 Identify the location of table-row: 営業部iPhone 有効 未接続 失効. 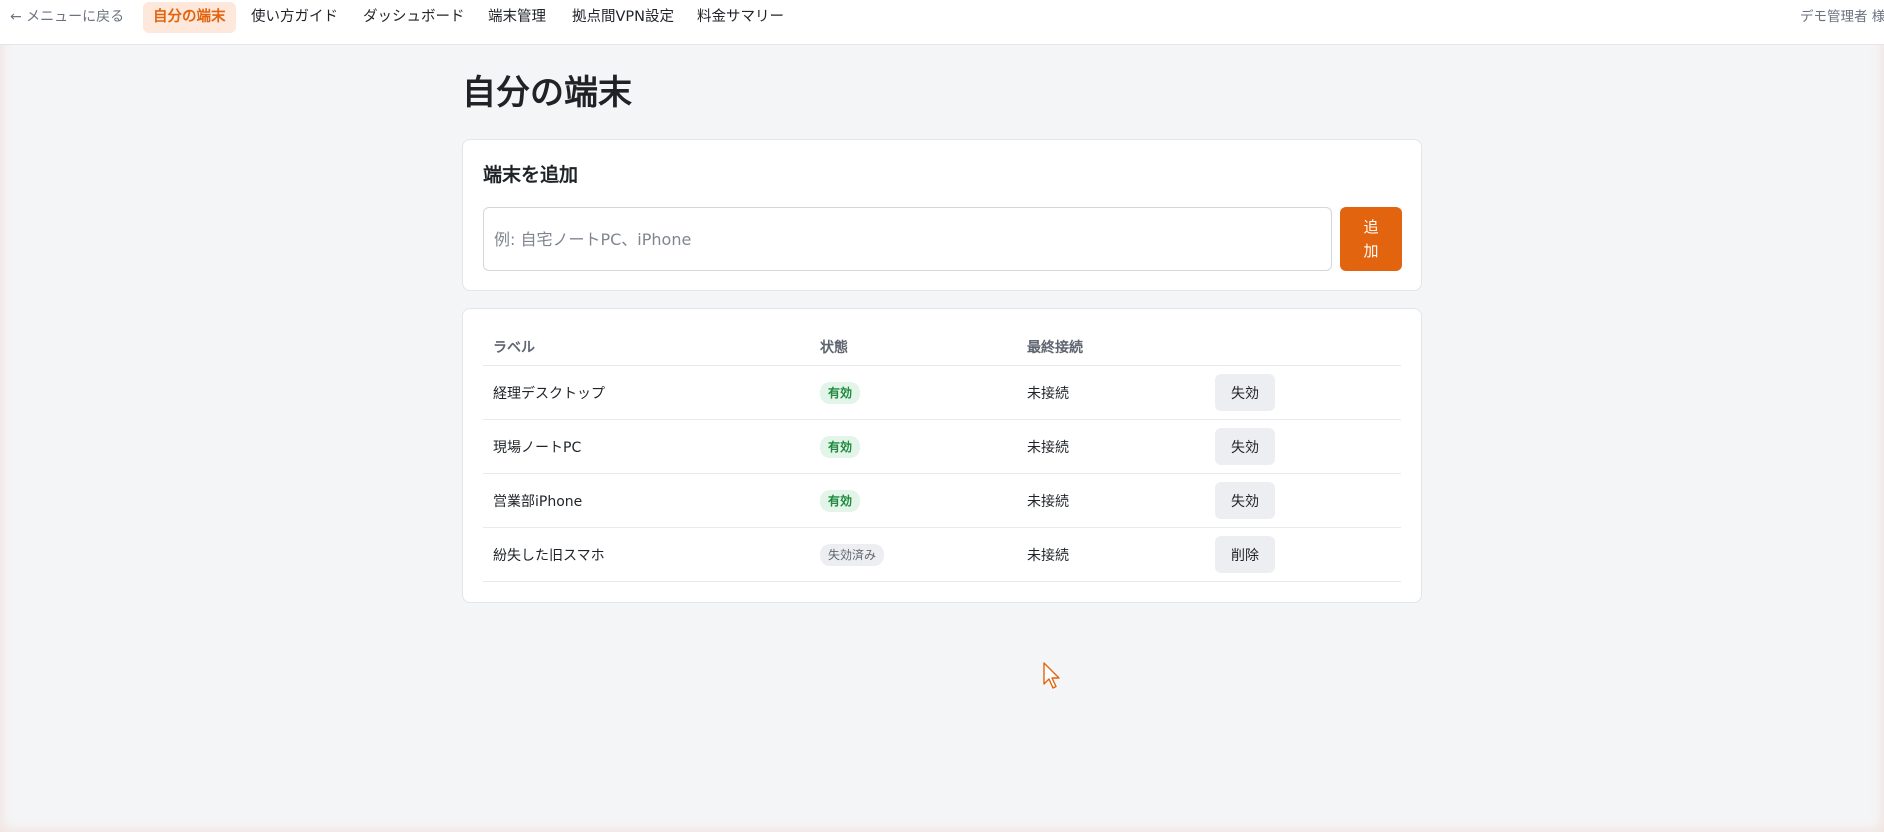
(942, 500).